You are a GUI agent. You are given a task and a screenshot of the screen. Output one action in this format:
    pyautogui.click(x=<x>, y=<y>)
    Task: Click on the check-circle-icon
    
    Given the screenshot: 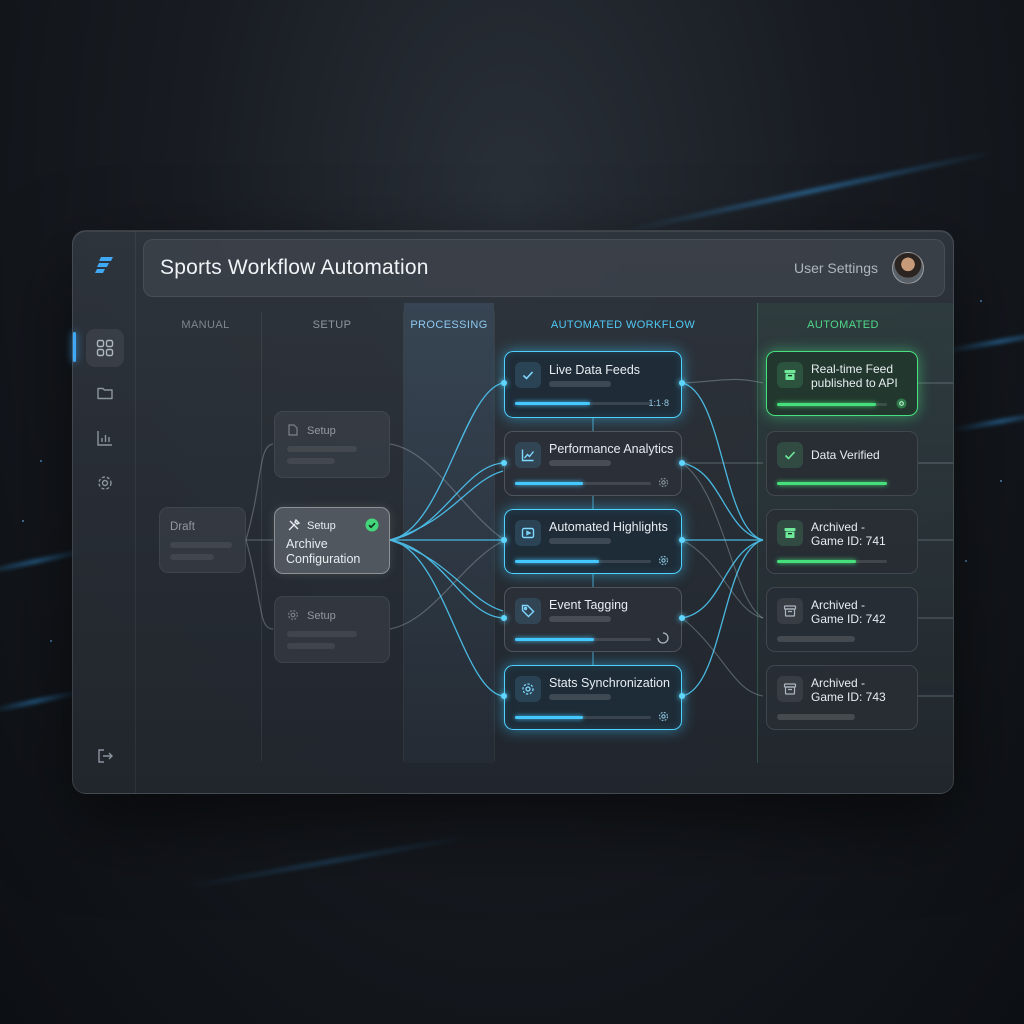 What is the action you would take?
    pyautogui.click(x=372, y=525)
    